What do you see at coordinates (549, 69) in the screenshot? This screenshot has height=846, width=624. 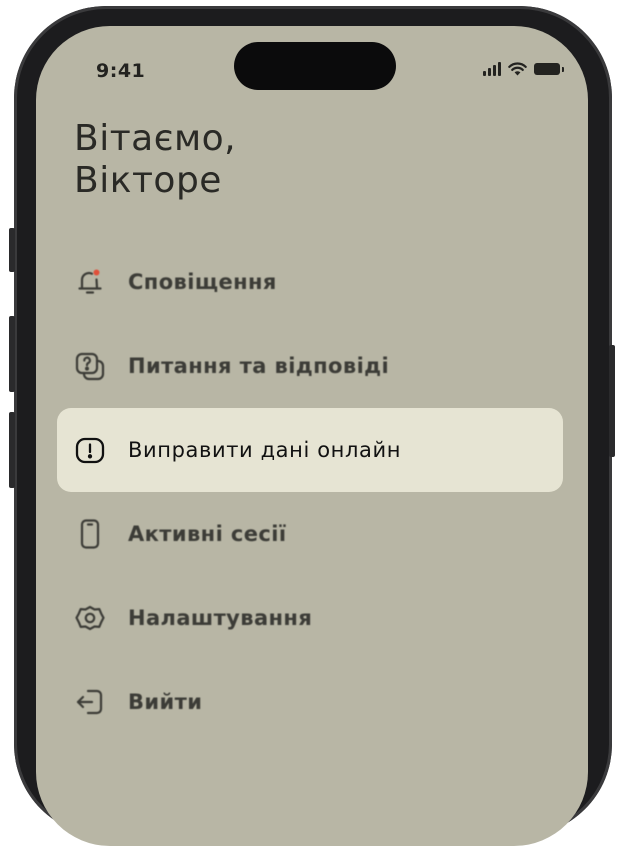 I see `battery-icon` at bounding box center [549, 69].